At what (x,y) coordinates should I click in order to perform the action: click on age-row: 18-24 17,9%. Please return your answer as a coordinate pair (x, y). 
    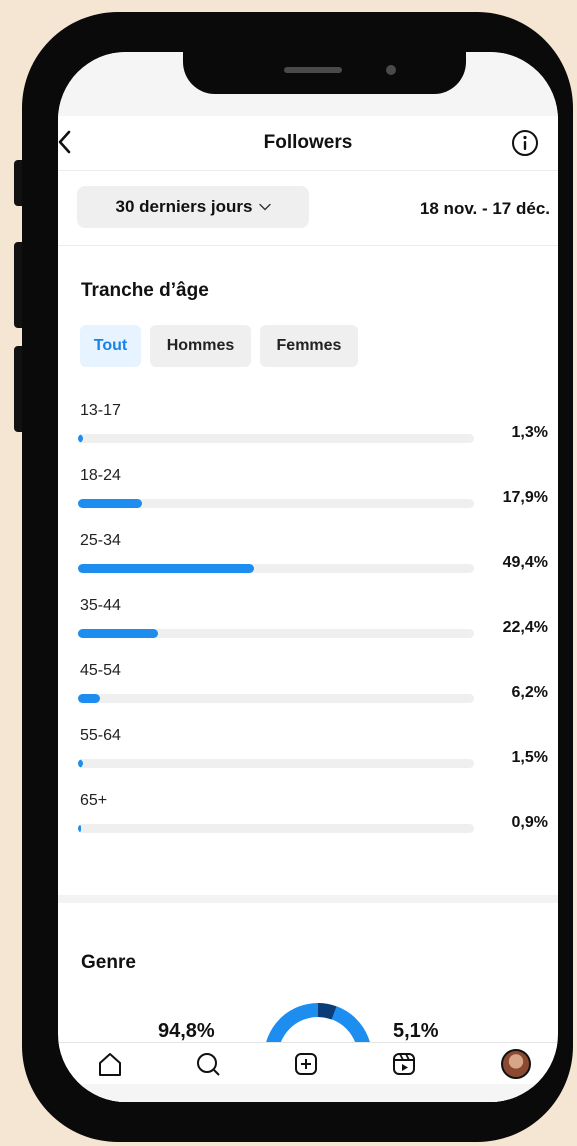
    Looking at the image, I should click on (308, 497).